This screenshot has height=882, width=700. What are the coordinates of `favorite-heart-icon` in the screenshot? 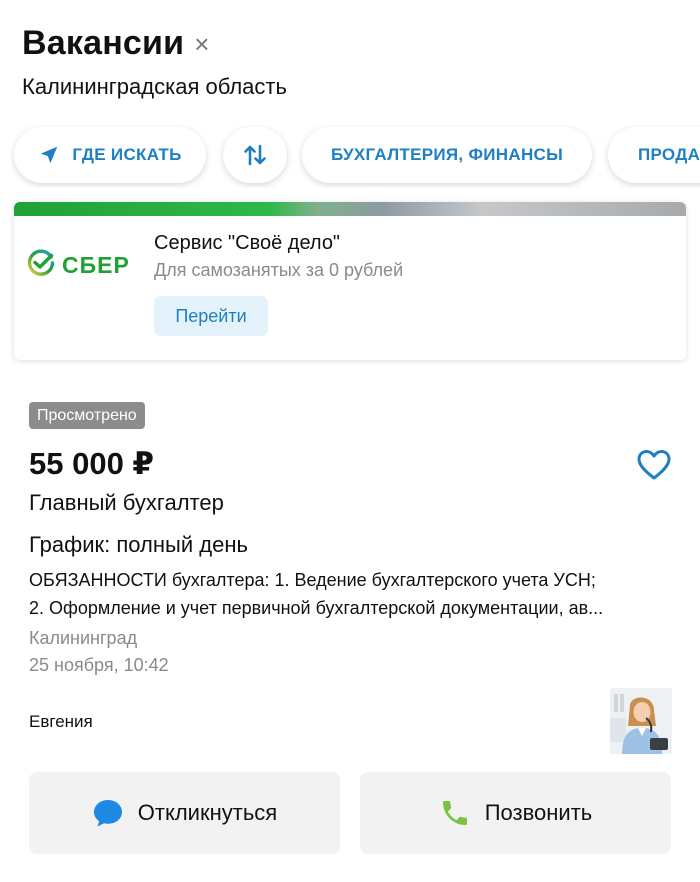 It's located at (654, 467).